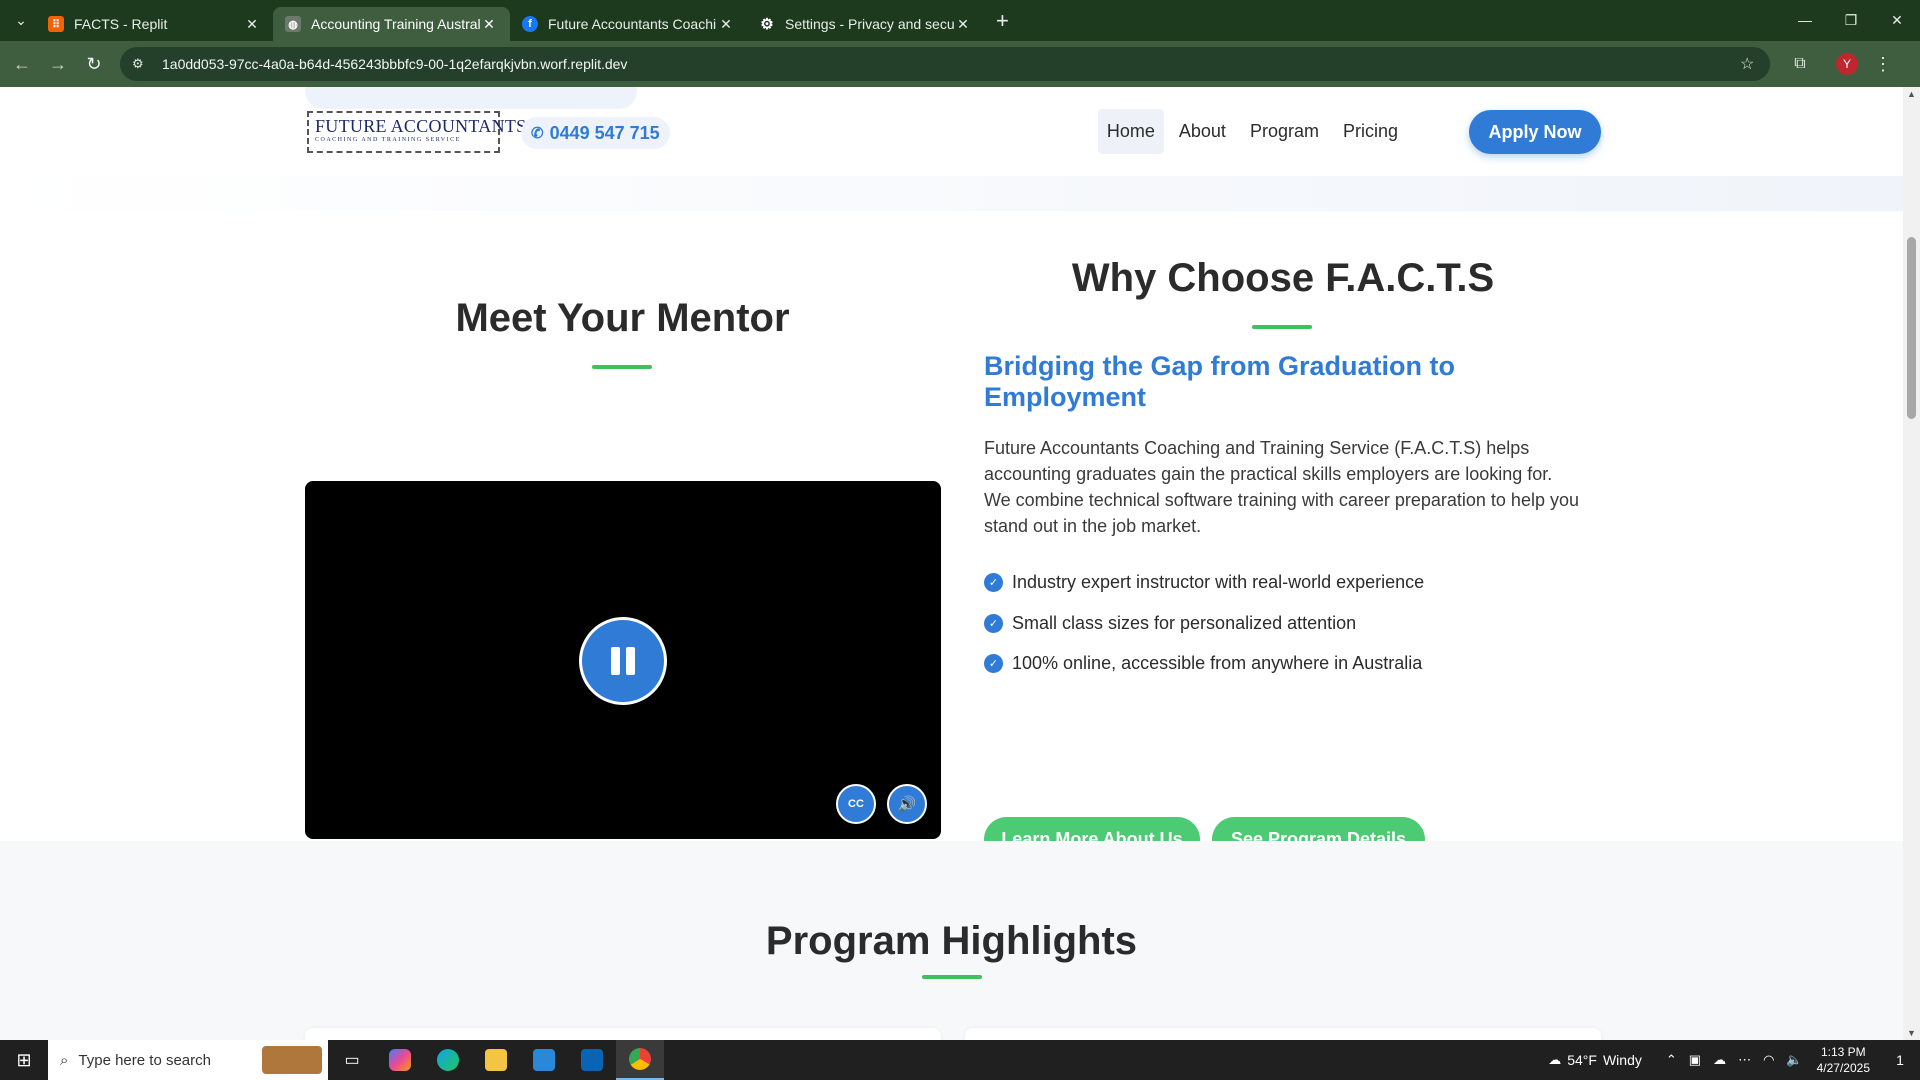 The width and height of the screenshot is (1920, 1080). Describe the element at coordinates (1755, 64) in the screenshot. I see `bookmark-star-icon: ☆` at that location.